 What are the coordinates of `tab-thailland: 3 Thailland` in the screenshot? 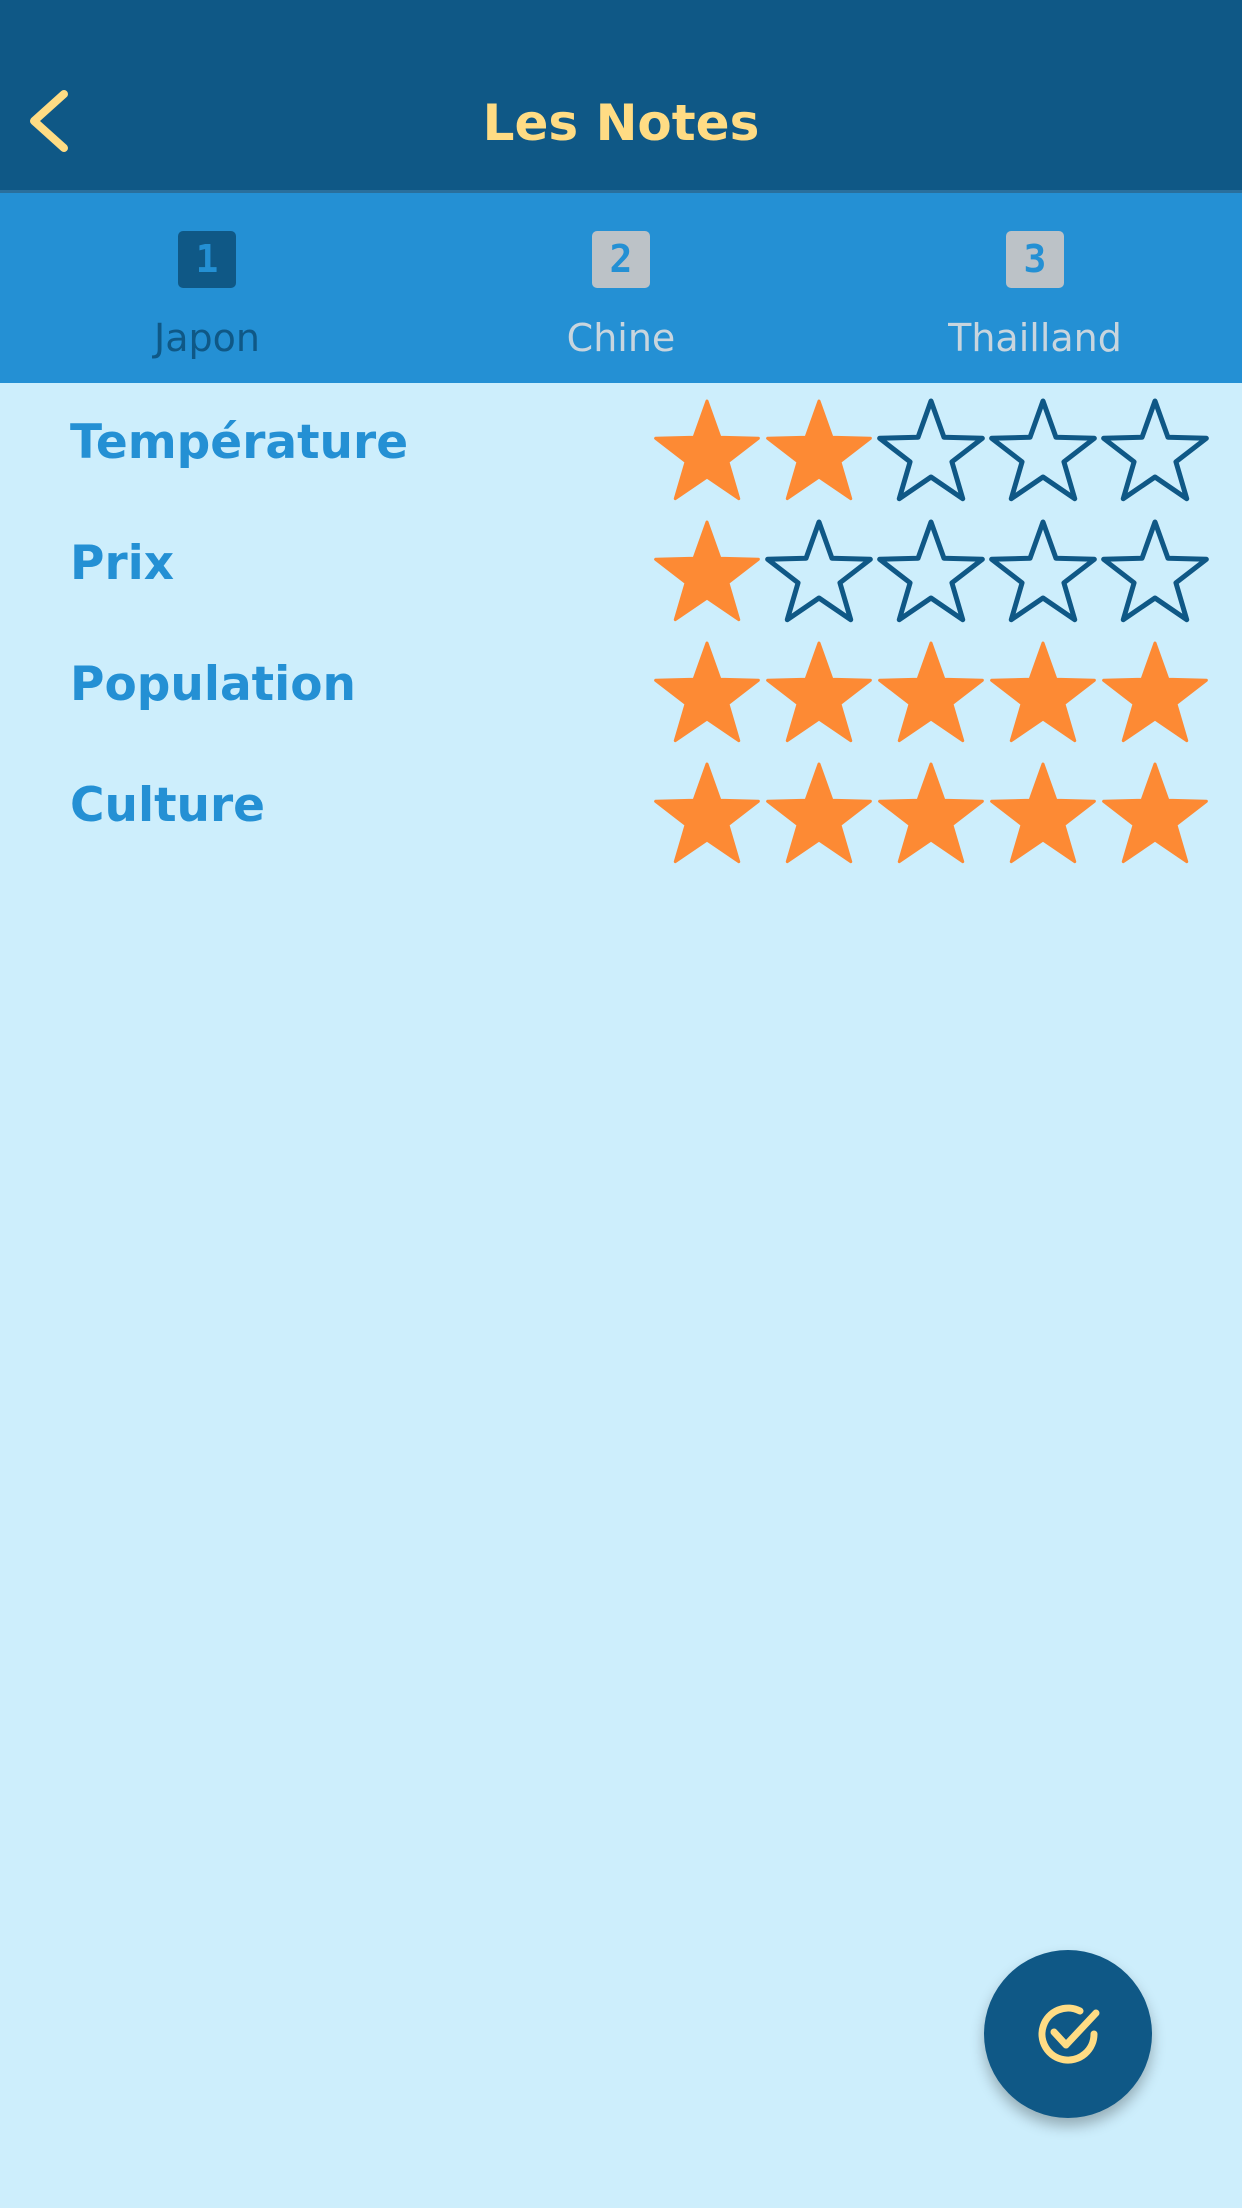 It's located at (1035, 288).